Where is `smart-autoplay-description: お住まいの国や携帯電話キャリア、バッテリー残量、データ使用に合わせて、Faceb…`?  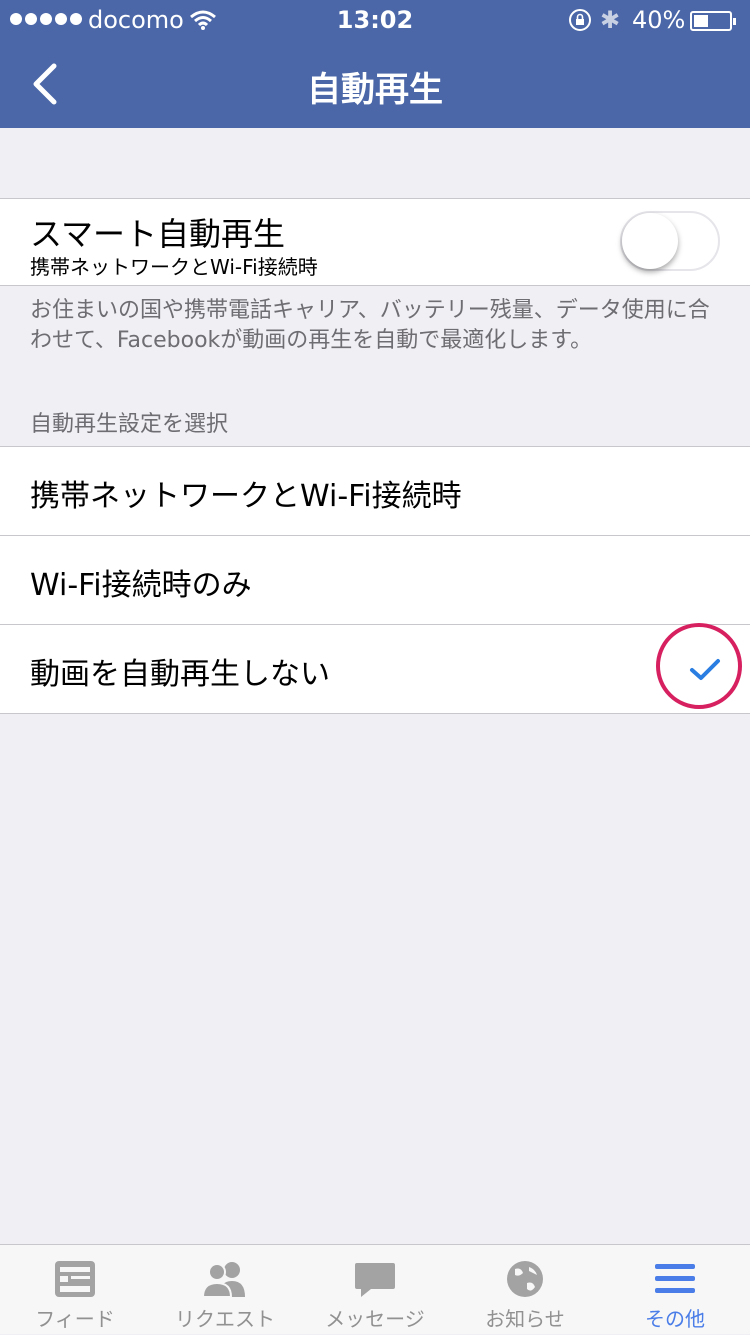
smart-autoplay-description: お住まいの国や携帯電話キャリア、バッテリー残量、データ使用に合わせて、Faceb… is located at coordinates (370, 325).